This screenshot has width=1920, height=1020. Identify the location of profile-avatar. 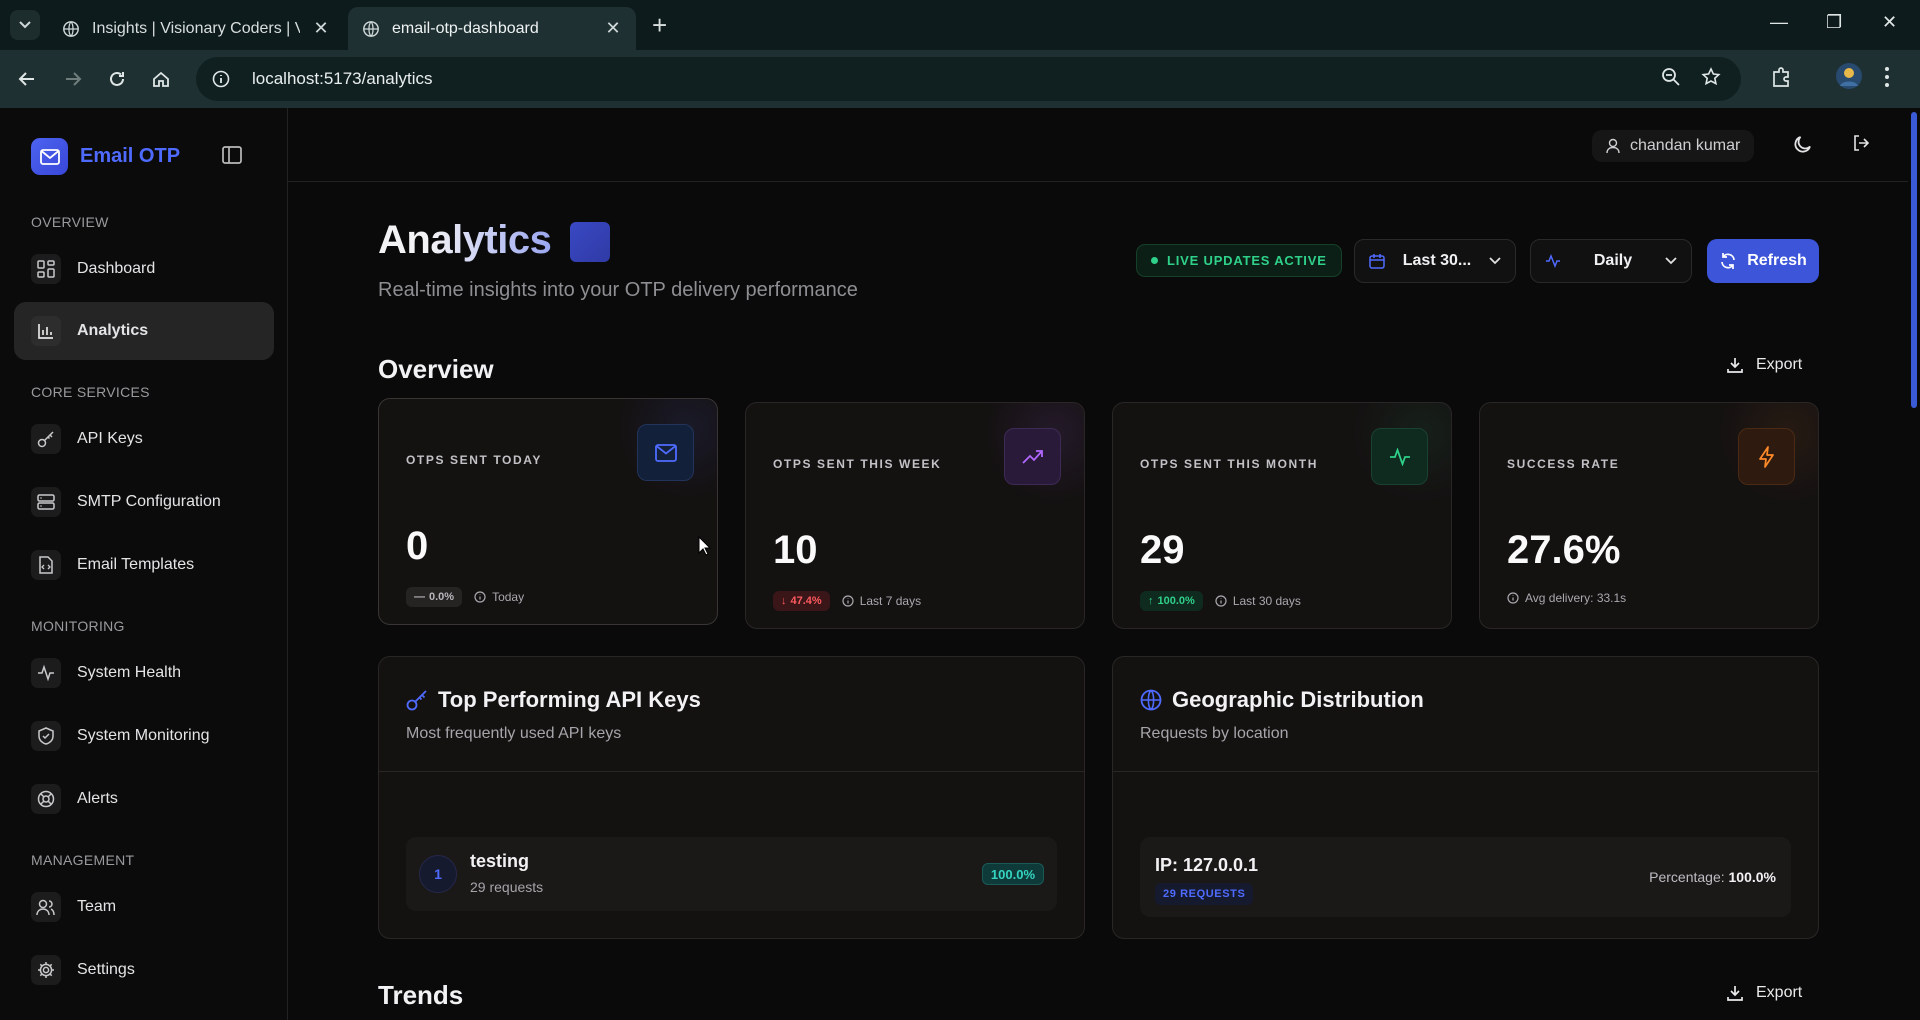
(1849, 78).